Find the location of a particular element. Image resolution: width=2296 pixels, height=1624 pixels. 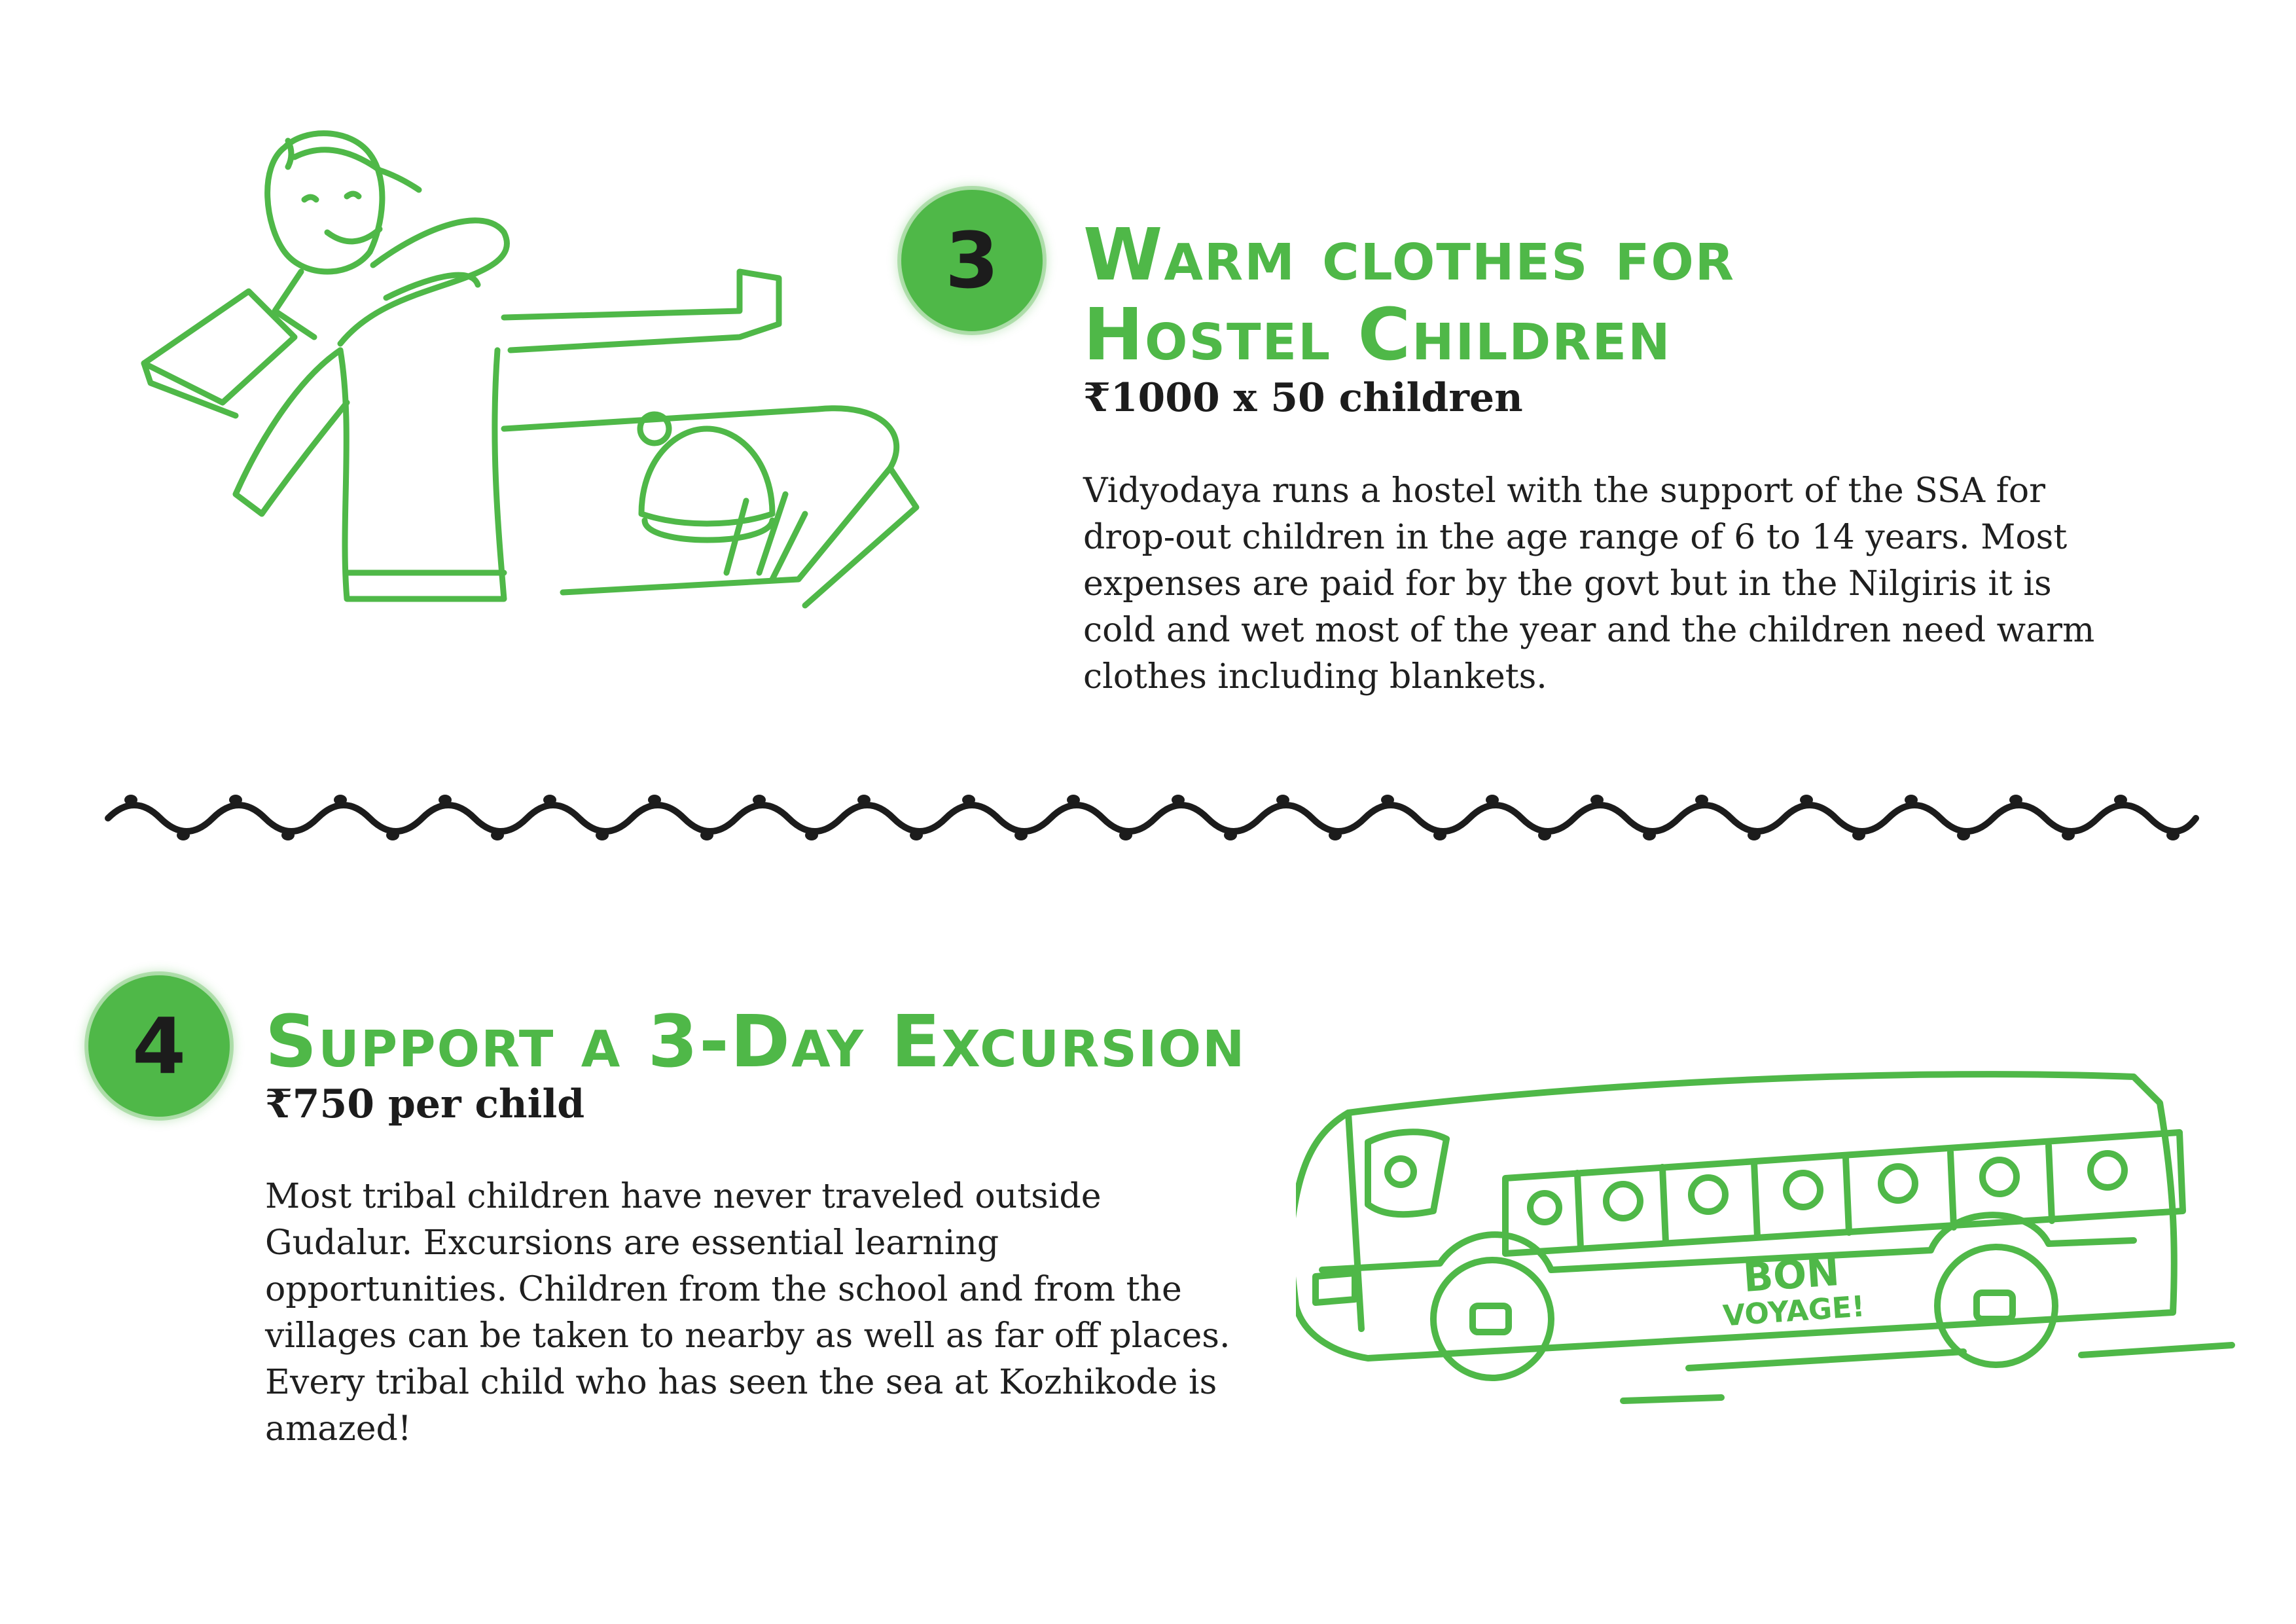

section-number: 3 is located at coordinates (971, 260).